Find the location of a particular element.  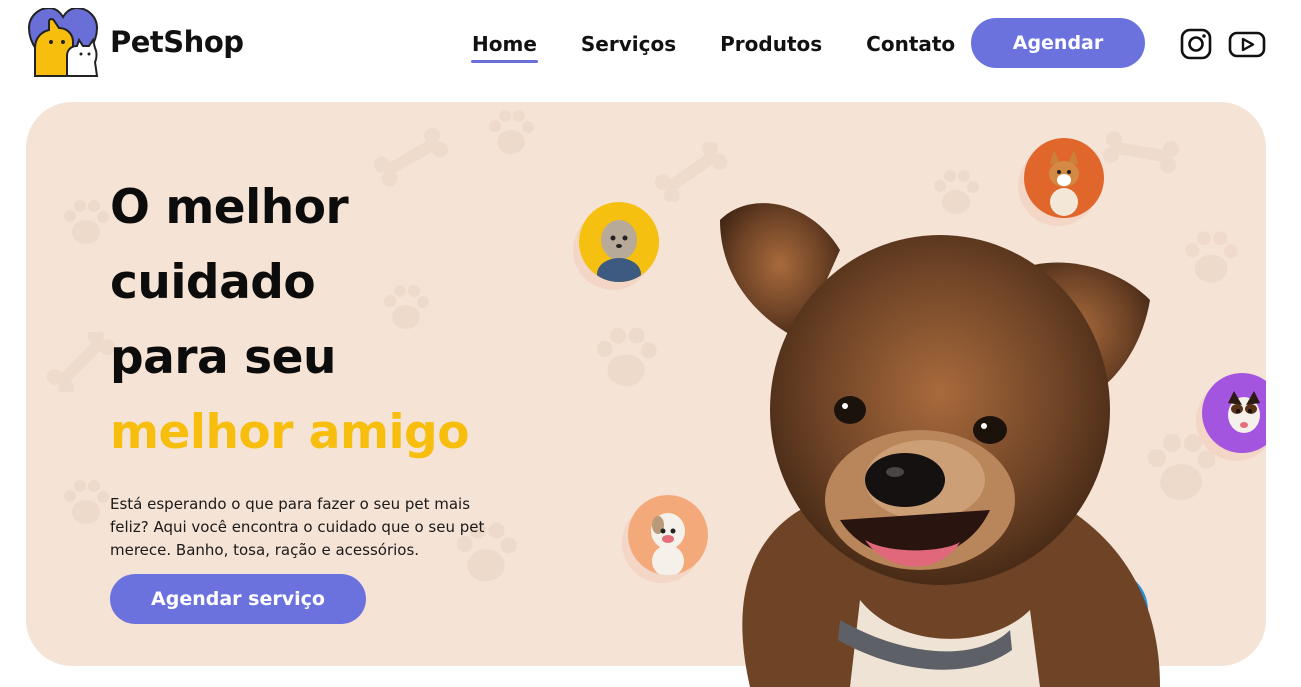

hero-headline: O melhor cuidado para seu melhor amigo is located at coordinates (289, 320).